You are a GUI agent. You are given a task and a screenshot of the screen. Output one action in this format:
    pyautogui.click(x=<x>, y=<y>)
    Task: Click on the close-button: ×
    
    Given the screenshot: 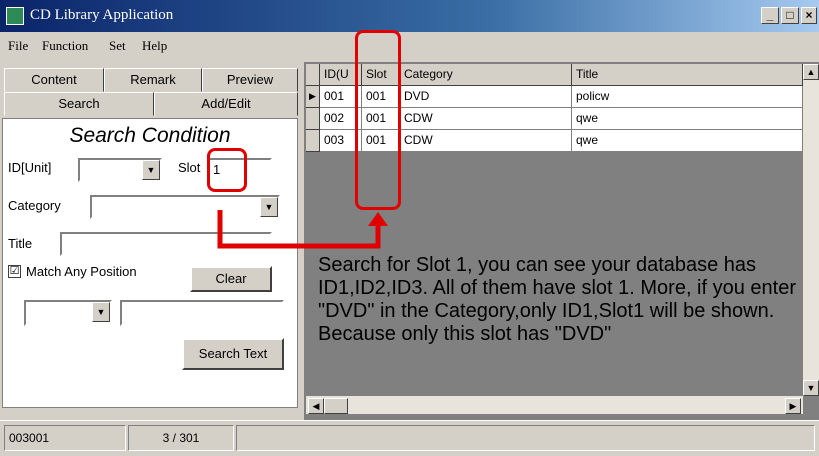 What is the action you would take?
    pyautogui.click(x=809, y=15)
    